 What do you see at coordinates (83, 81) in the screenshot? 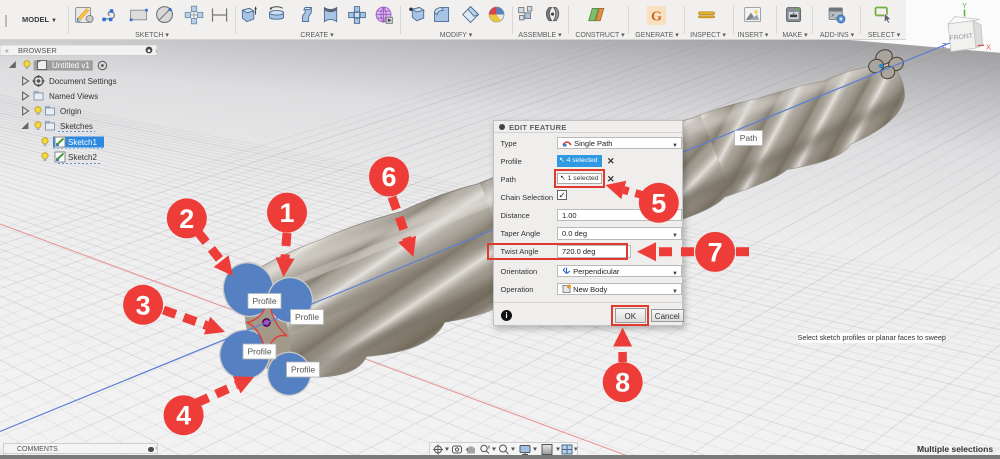
I see `svg-text: Document Settings` at bounding box center [83, 81].